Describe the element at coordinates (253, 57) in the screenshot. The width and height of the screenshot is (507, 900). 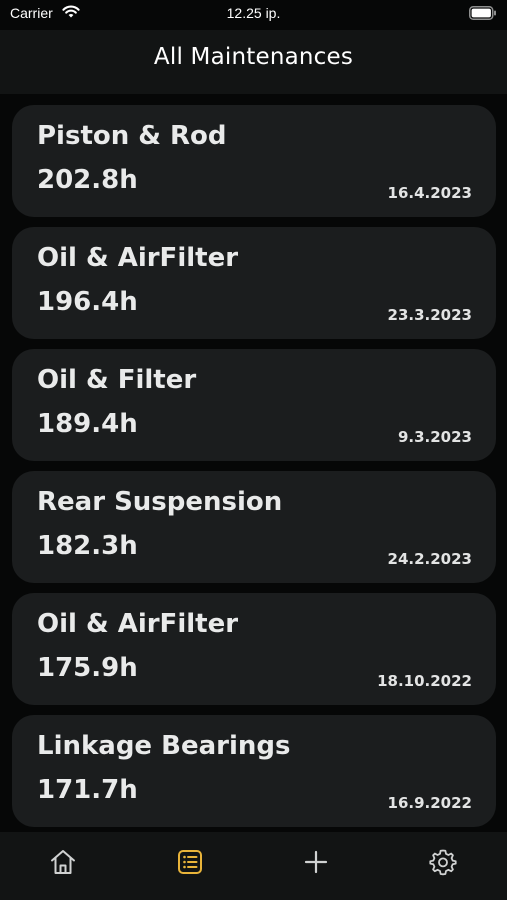
I see `page-title: All Maintenances` at that location.